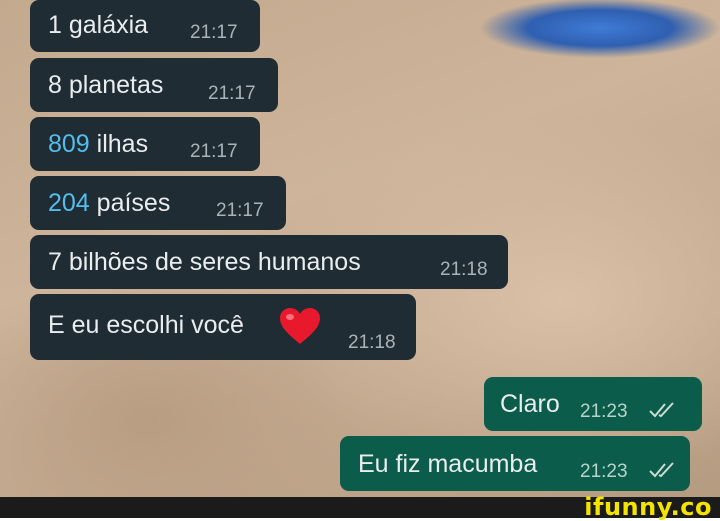 The image size is (720, 521). I want to click on message-text: Eu fiz macumba, so click(448, 464).